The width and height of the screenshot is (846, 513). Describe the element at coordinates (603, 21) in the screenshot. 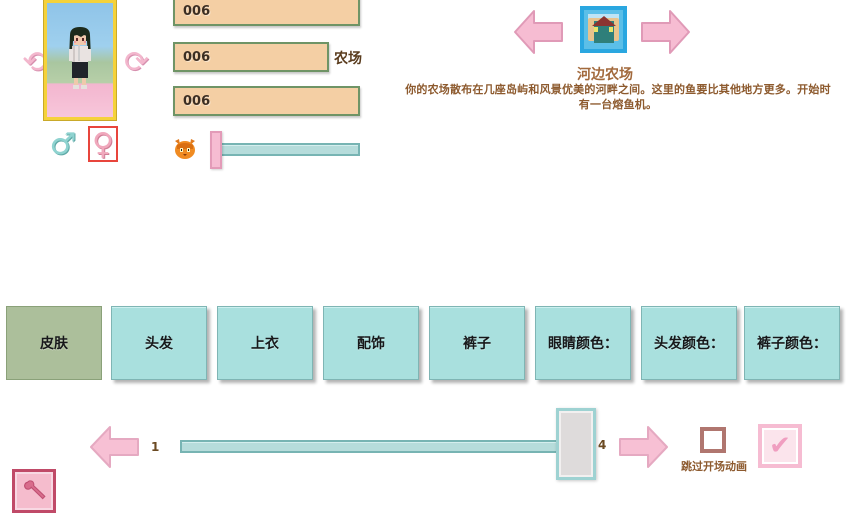

I see `farm-icon-roof` at that location.